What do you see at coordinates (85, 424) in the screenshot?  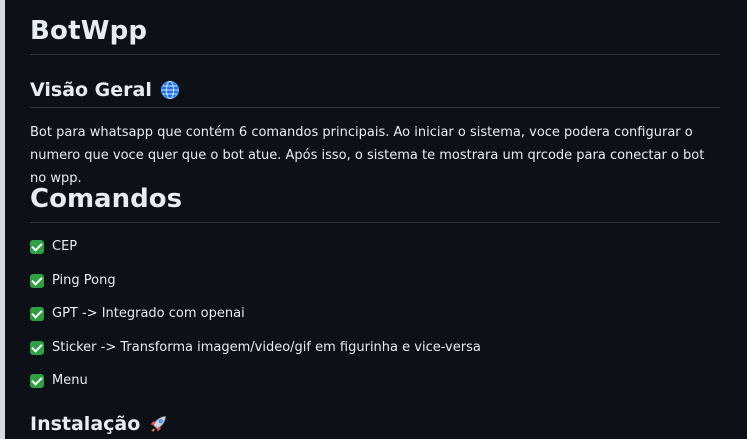 I see `installation-heading-text: Instalação` at bounding box center [85, 424].